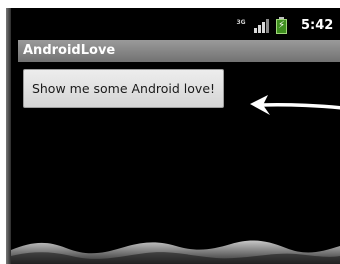  Describe the element at coordinates (295, 105) in the screenshot. I see `pointing-arrow-icon` at that location.